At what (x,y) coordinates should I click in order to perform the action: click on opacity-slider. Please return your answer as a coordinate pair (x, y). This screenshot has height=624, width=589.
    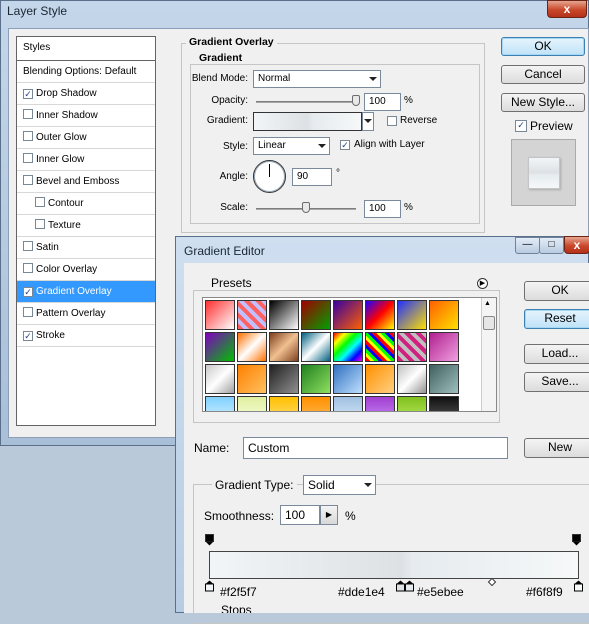
    Looking at the image, I should click on (306, 102).